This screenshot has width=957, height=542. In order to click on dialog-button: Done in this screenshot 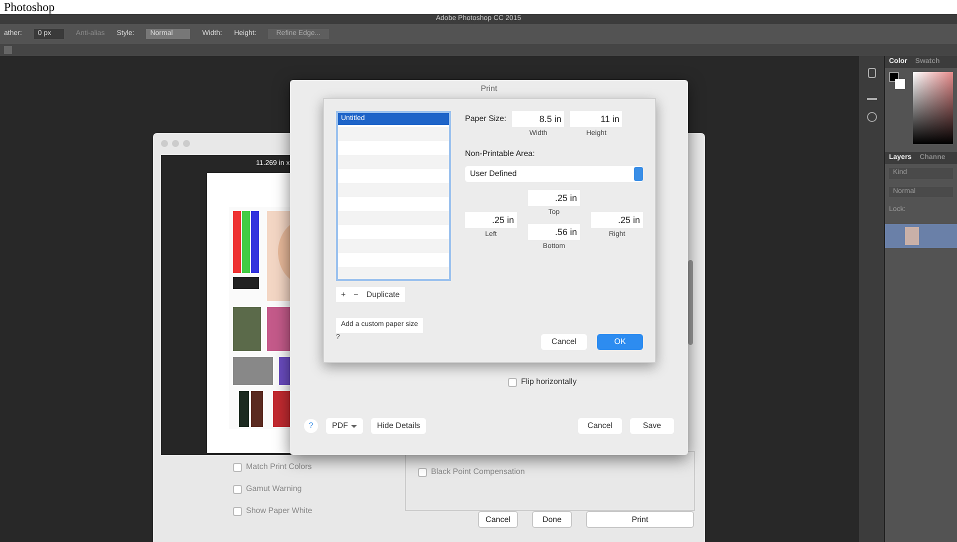, I will do `click(552, 519)`.